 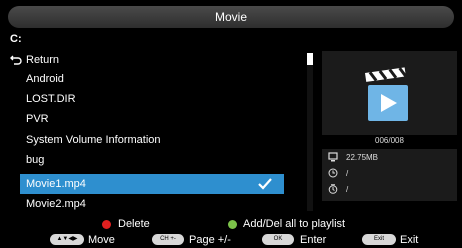 I want to click on return-icon, so click(x=16, y=60).